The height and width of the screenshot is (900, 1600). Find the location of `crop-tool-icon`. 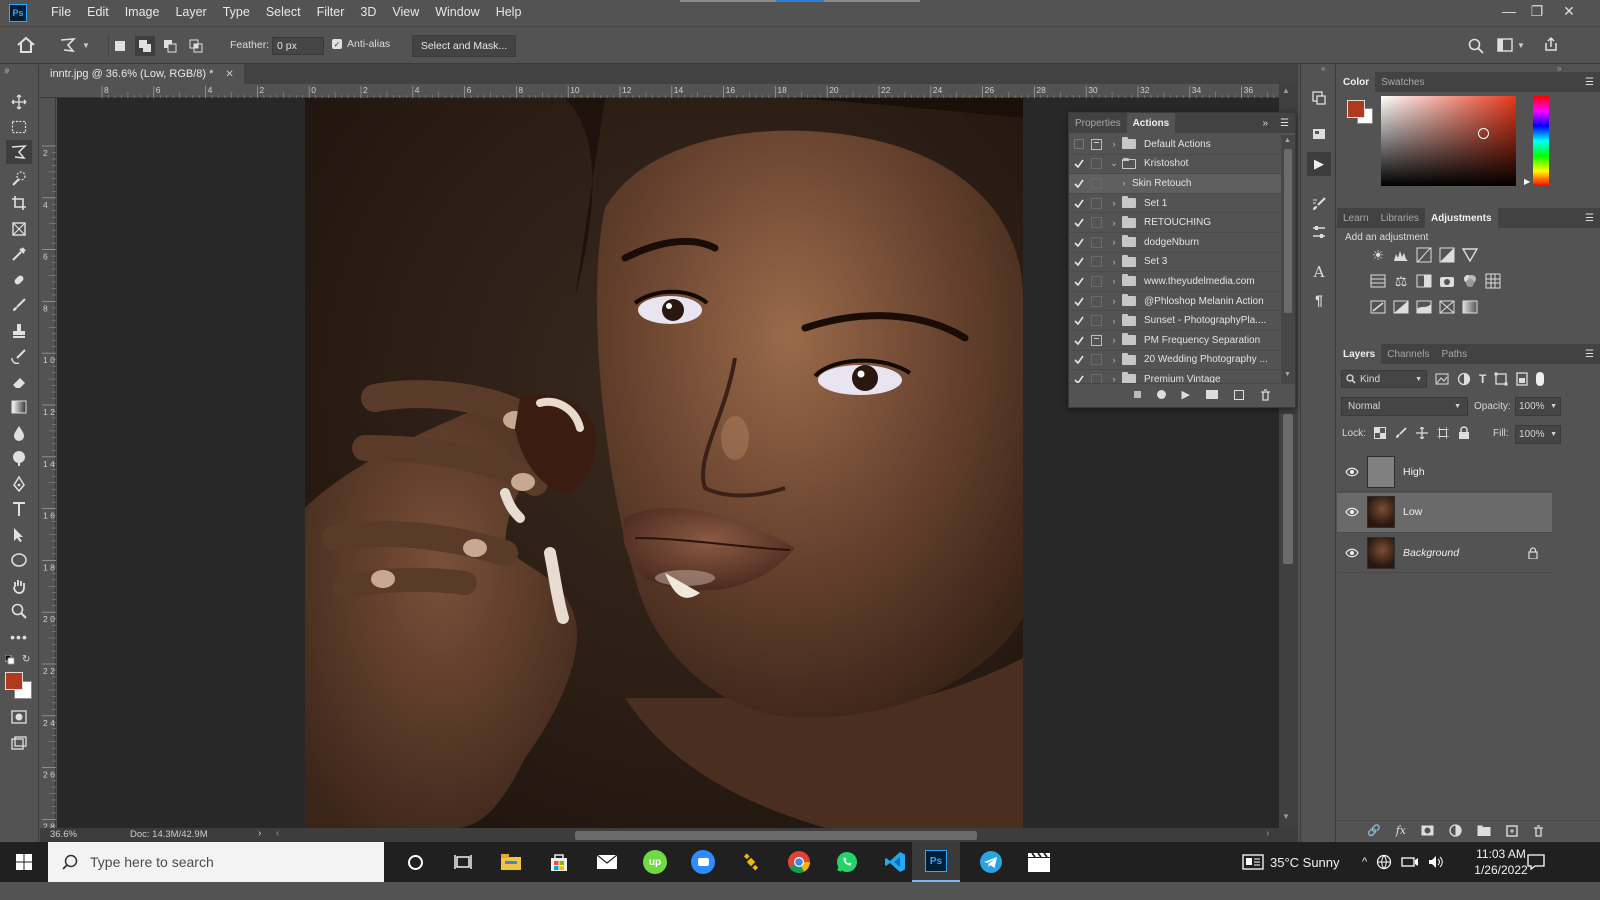

crop-tool-icon is located at coordinates (19, 203).